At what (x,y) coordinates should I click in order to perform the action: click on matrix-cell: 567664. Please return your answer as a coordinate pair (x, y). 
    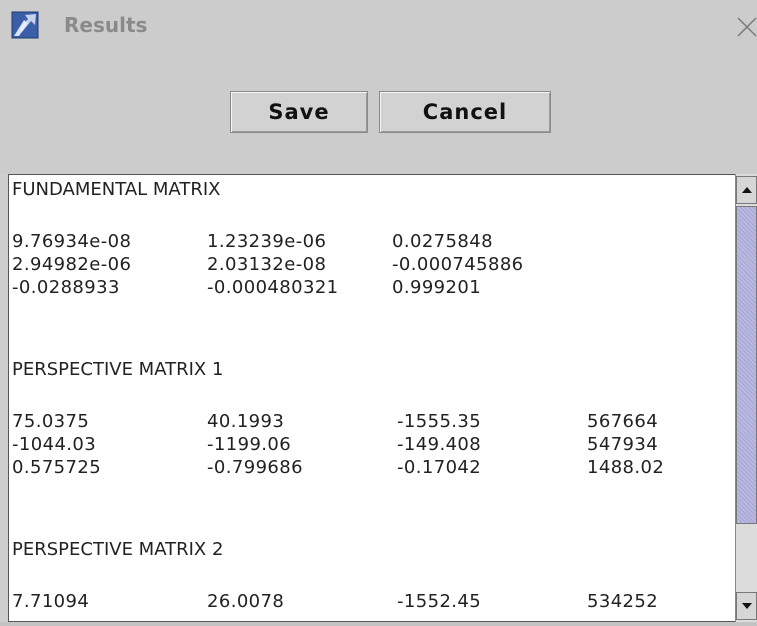
    Looking at the image, I should click on (623, 421).